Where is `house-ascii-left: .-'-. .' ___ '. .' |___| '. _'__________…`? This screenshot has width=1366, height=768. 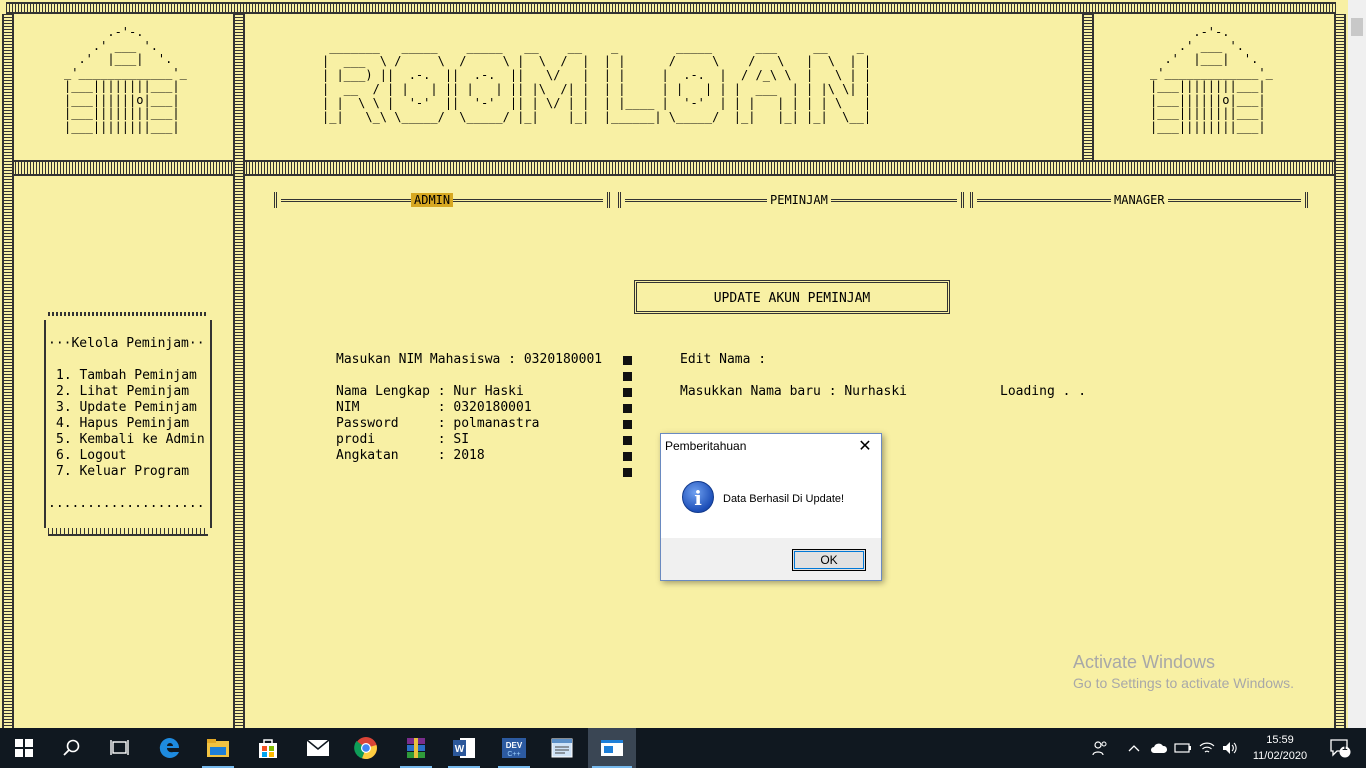 house-ascii-left: .-'-. .' ___ '. .' |___| '. _'__________… is located at coordinates (125, 79).